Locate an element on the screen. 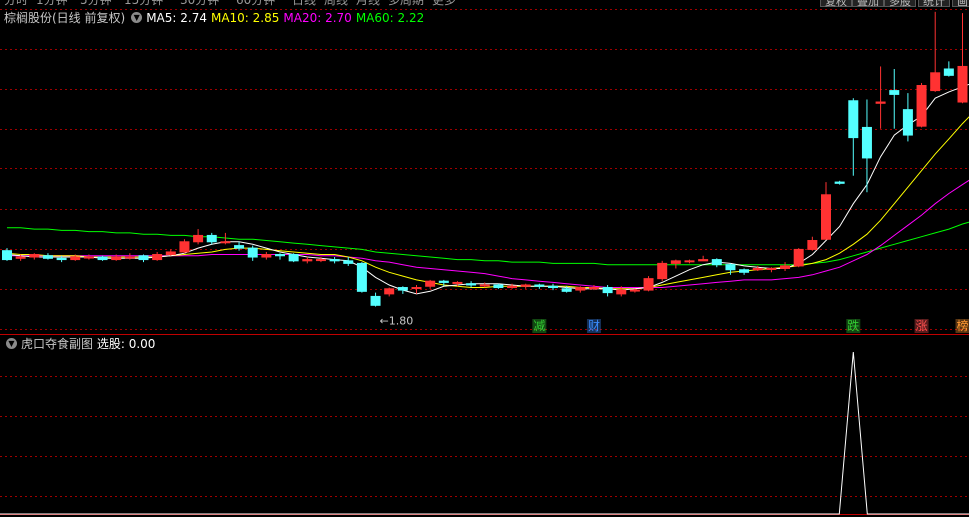 The height and width of the screenshot is (517, 969). event-marker: 财 is located at coordinates (594, 326).